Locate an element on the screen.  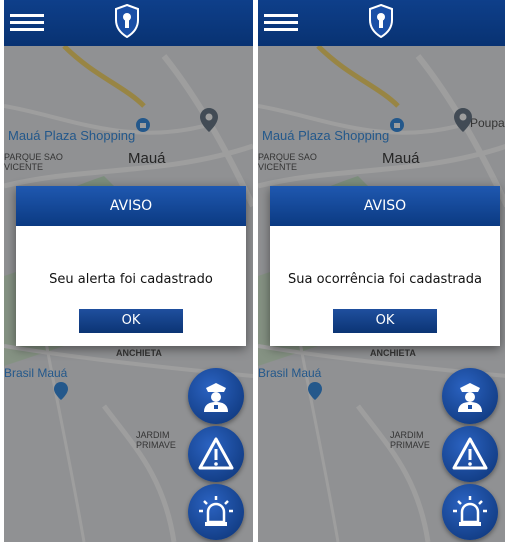
dialog-message: Sua ocorrência foi cadastrada is located at coordinates (385, 279).